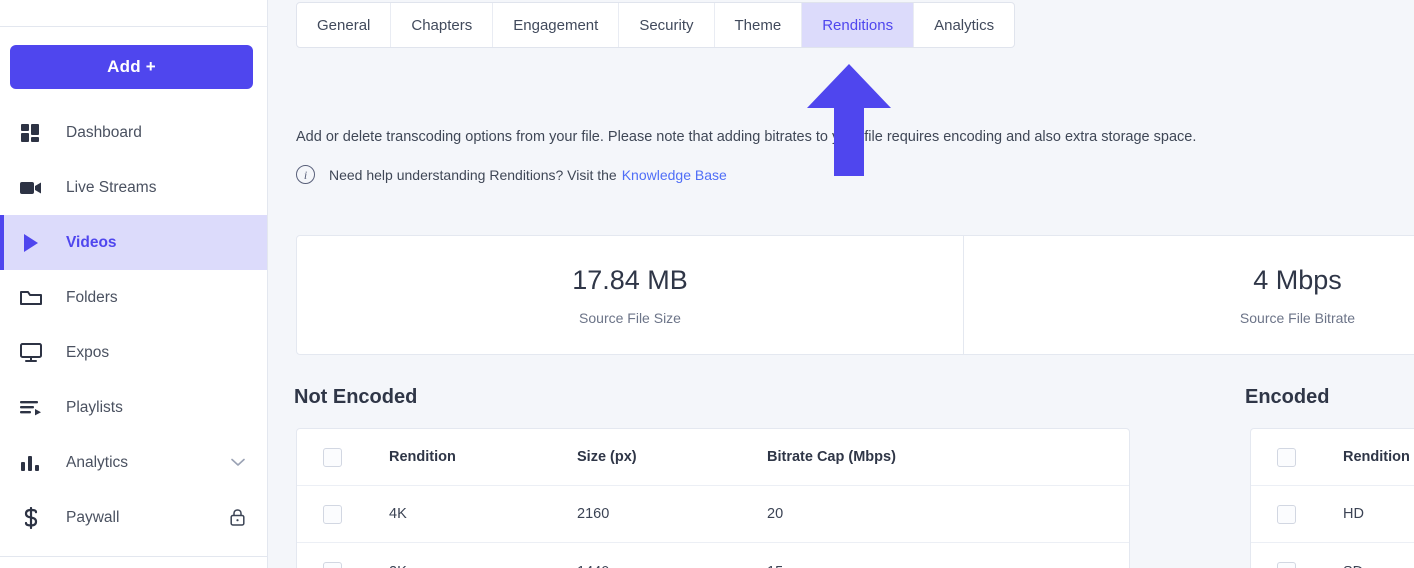 The width and height of the screenshot is (1414, 568). Describe the element at coordinates (31, 517) in the screenshot. I see `dollar-sign-icon` at that location.